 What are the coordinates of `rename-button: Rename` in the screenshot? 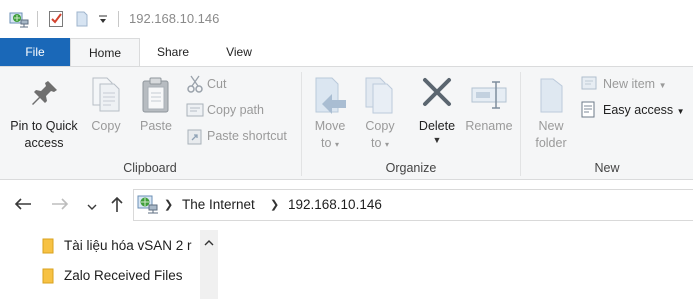 It's located at (489, 113).